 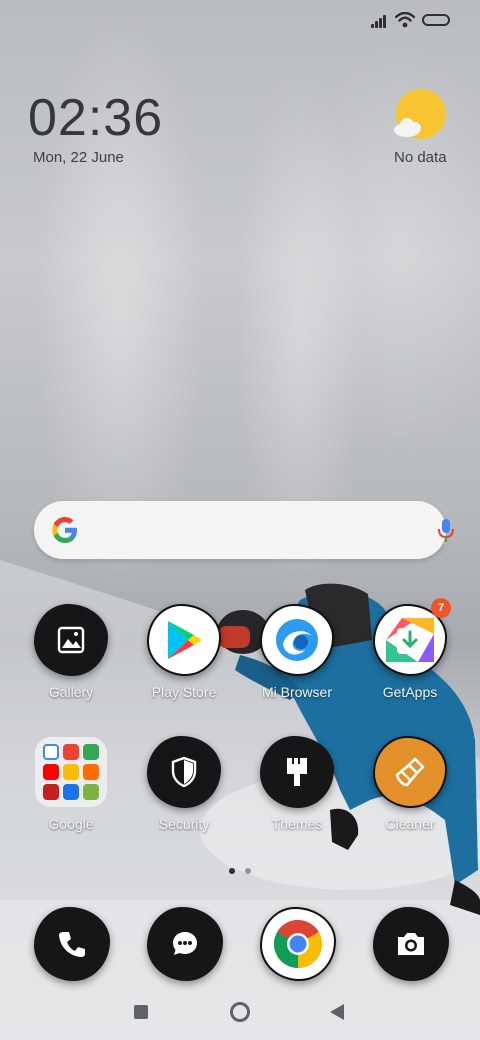 What do you see at coordinates (441, 608) in the screenshot?
I see `notification-badge: 7` at bounding box center [441, 608].